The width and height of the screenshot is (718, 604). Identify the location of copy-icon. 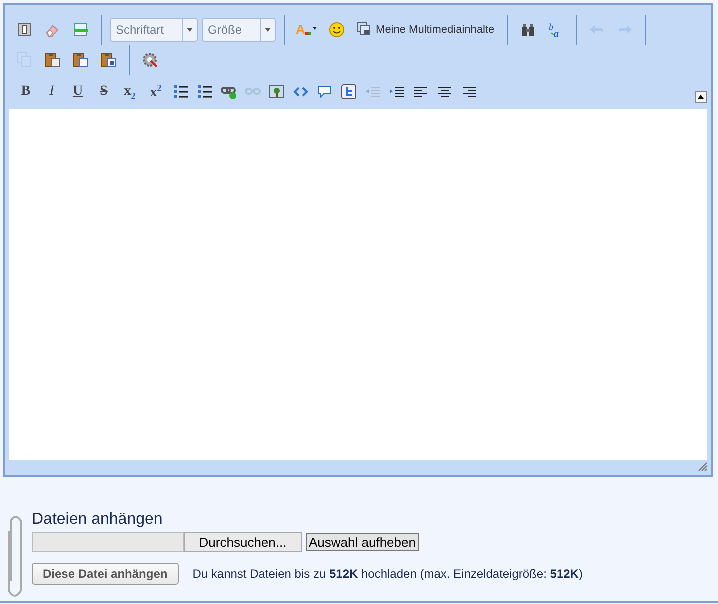
(25, 60).